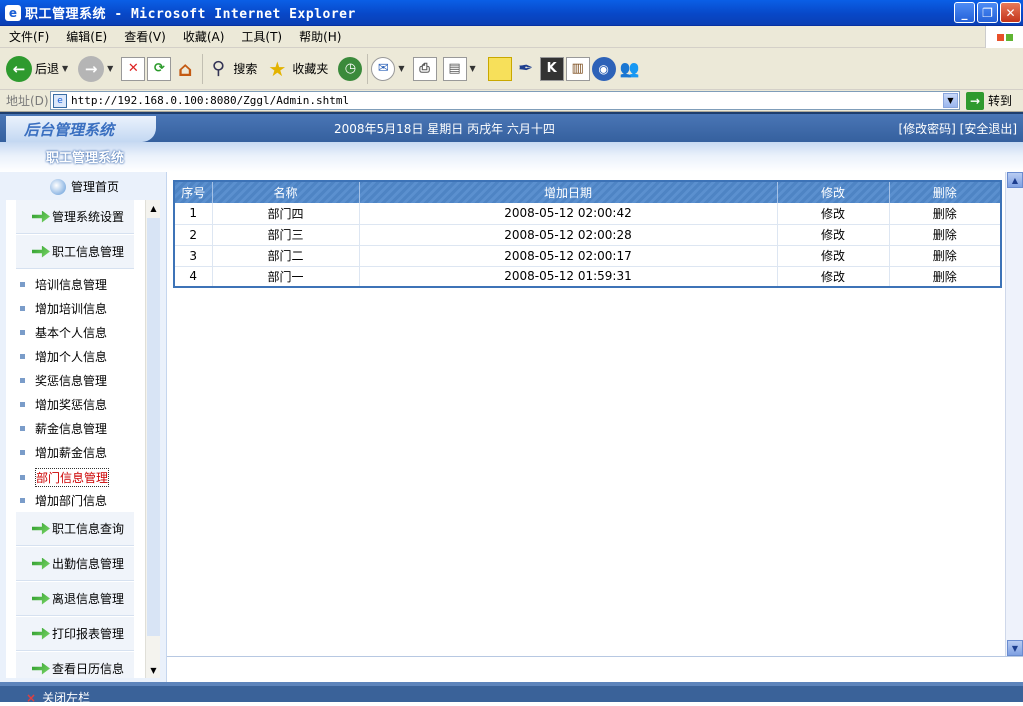 The width and height of the screenshot is (1023, 706). Describe the element at coordinates (595, 669) in the screenshot. I see `main-footer` at that location.